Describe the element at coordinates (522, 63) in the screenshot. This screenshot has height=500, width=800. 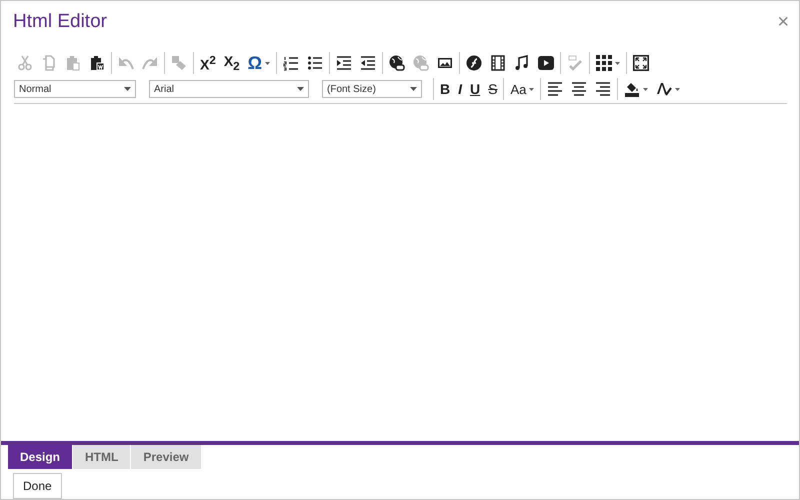
I see `music-note-icon` at that location.